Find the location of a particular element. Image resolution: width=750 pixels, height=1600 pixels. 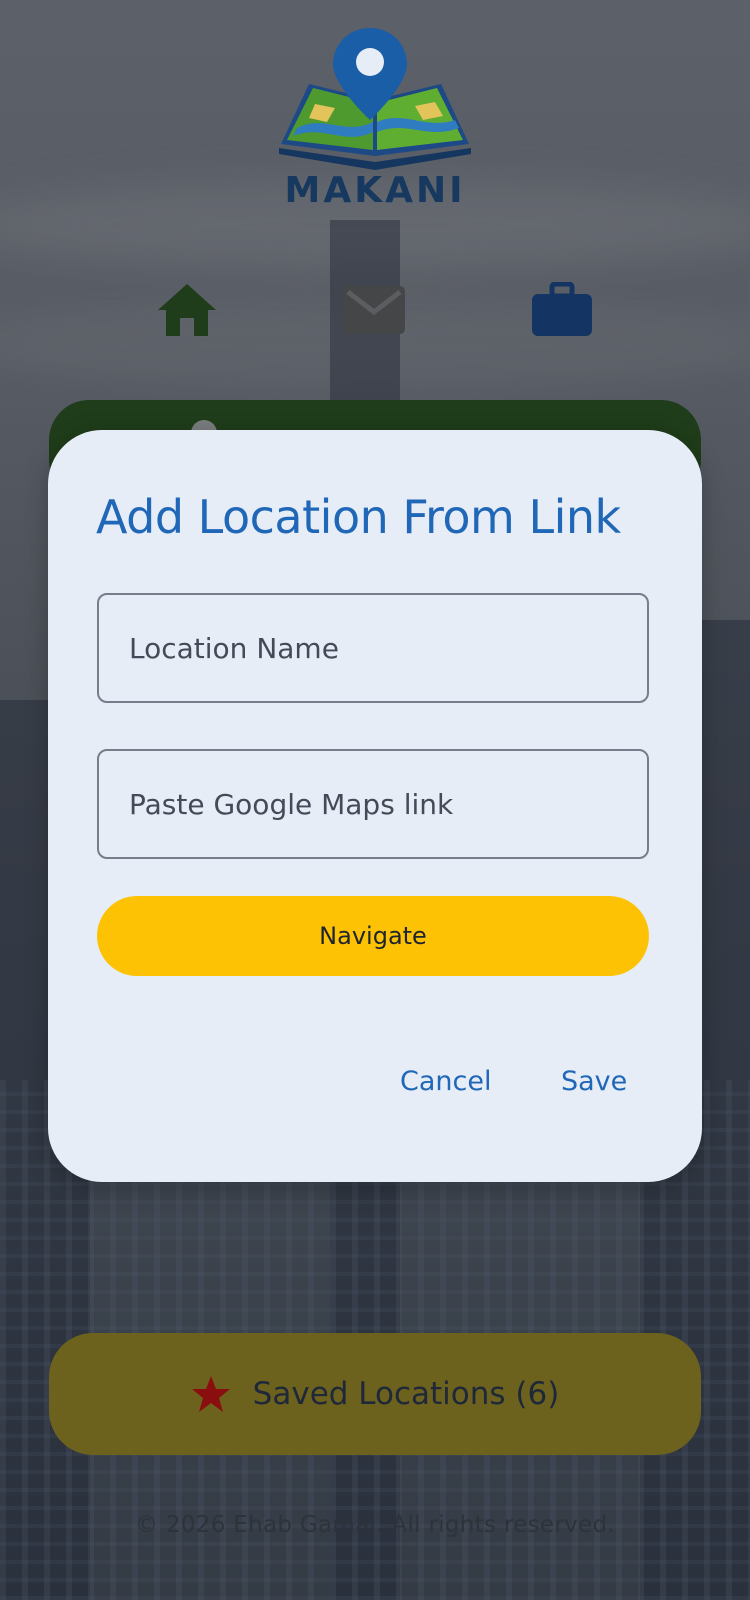

save-button: Save is located at coordinates (594, 1081).